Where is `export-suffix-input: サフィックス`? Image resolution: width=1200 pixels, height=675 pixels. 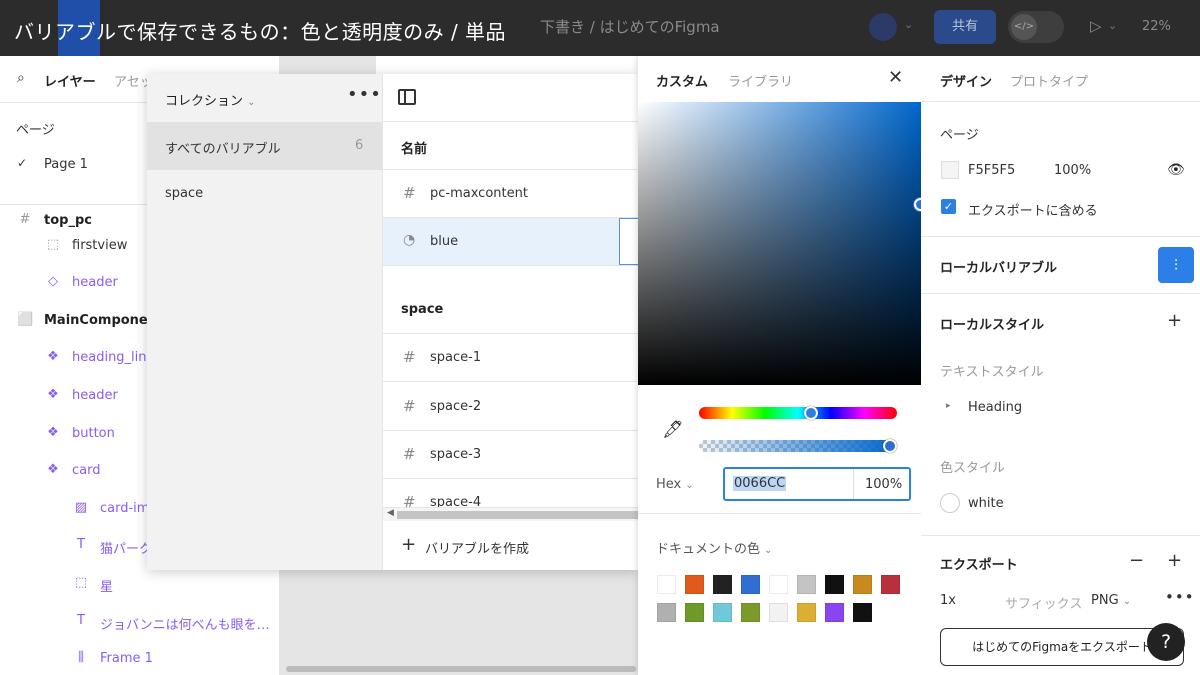
export-suffix-input: サフィックス is located at coordinates (1043, 602).